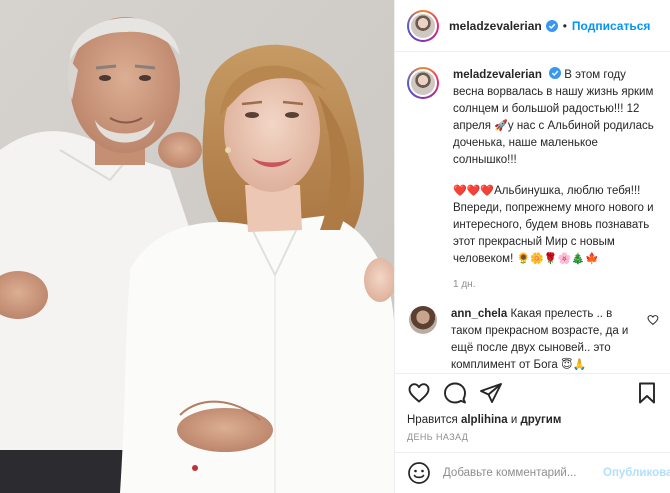 The height and width of the screenshot is (493, 670). I want to click on comment-icon, so click(455, 393).